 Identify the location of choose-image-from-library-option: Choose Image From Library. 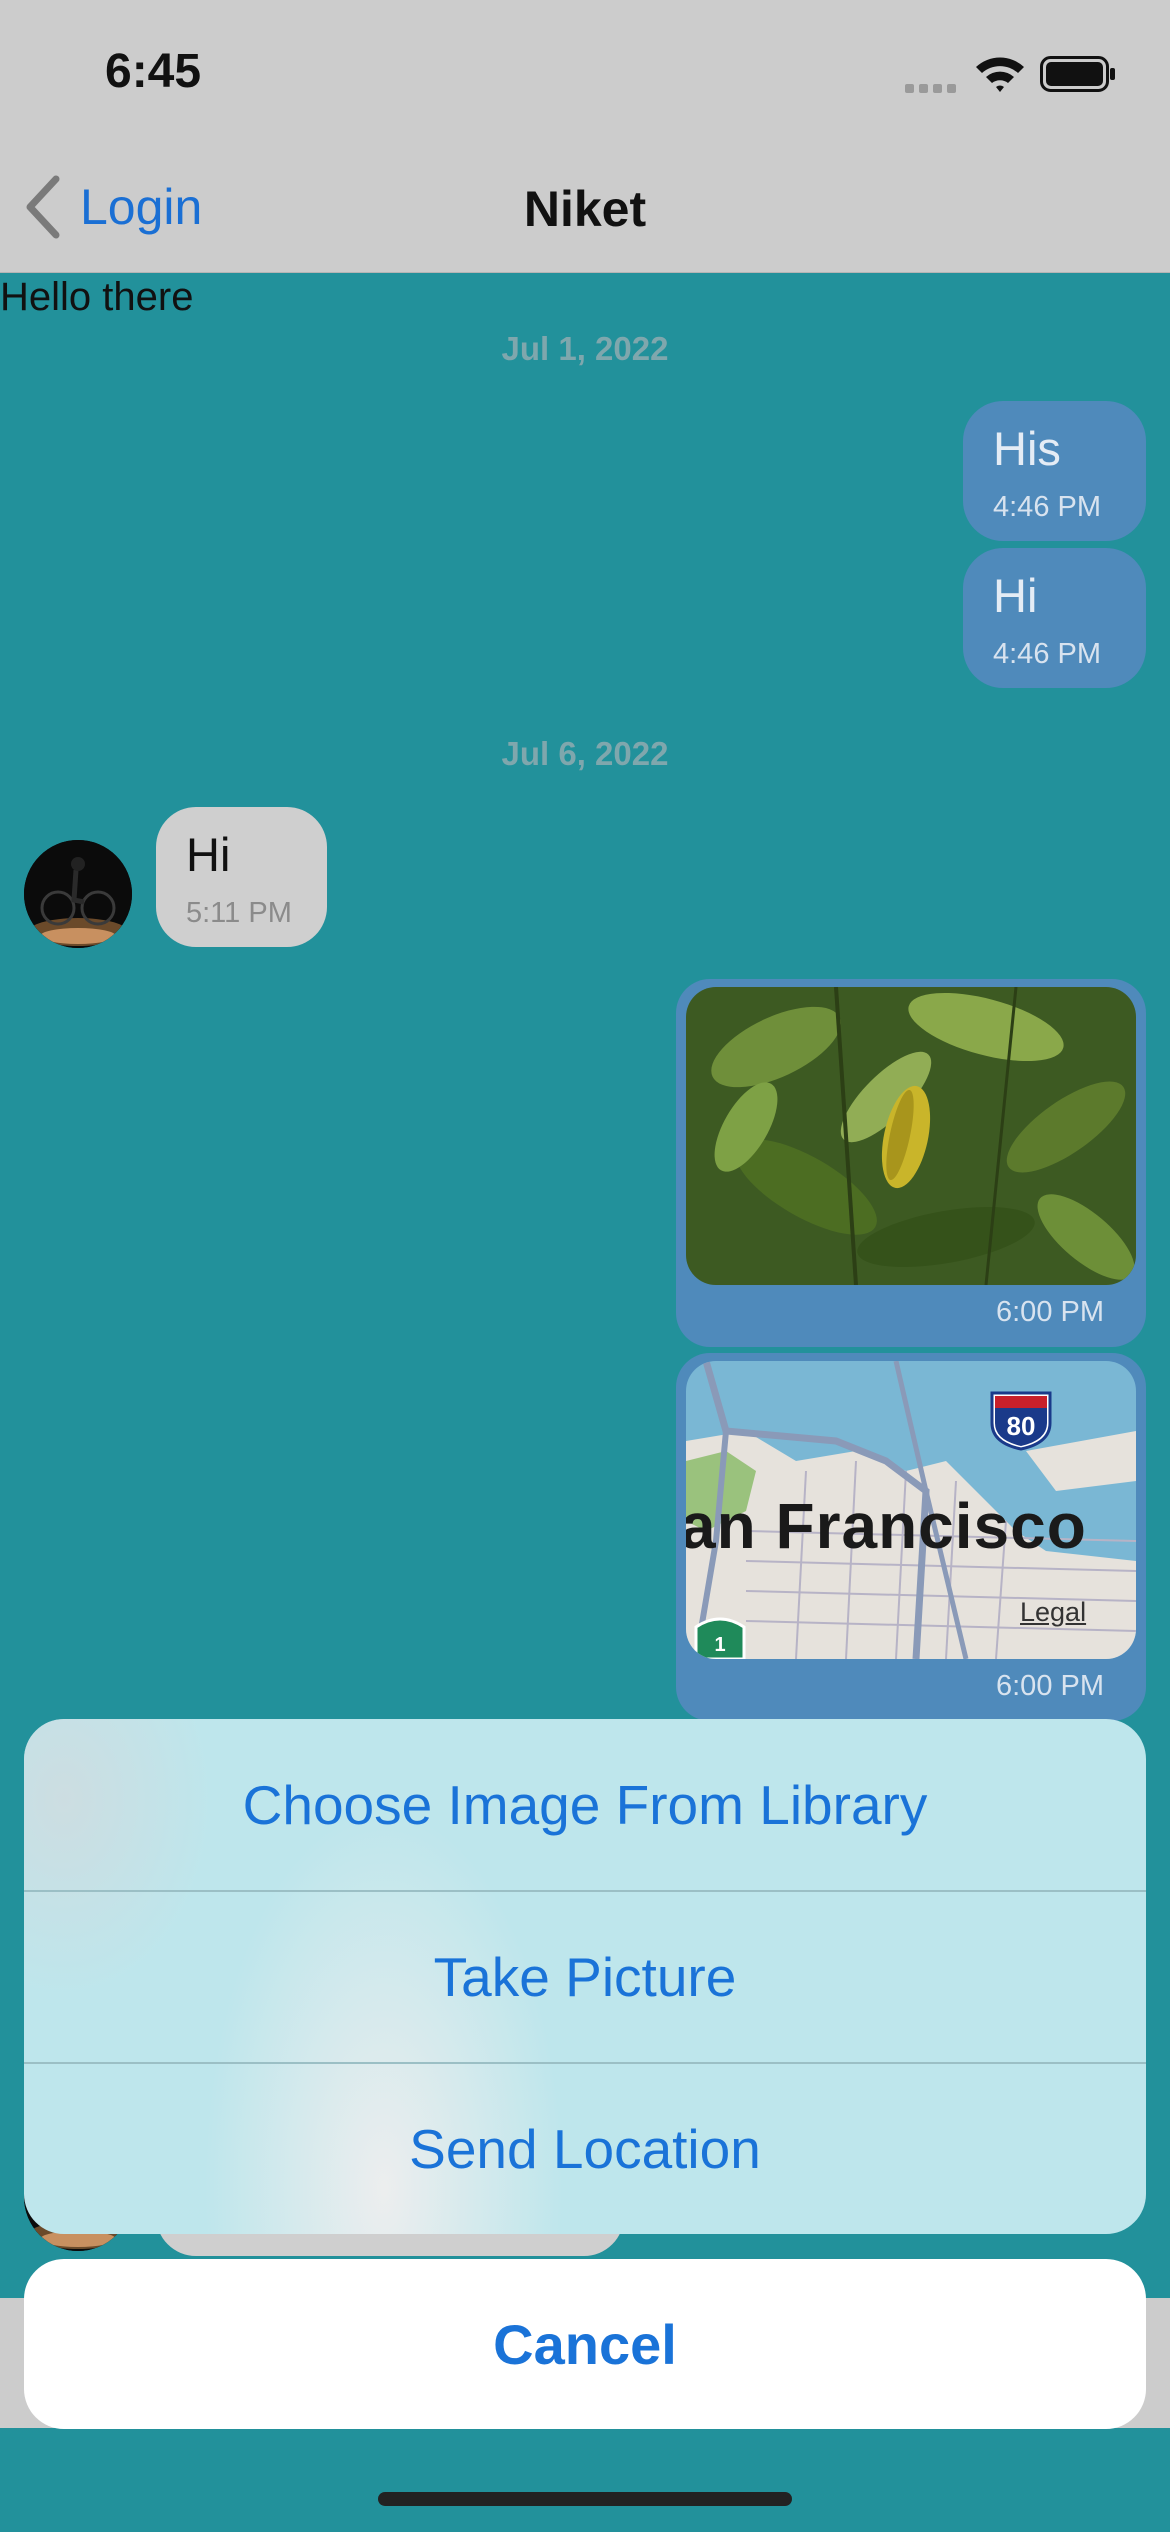
(585, 1804).